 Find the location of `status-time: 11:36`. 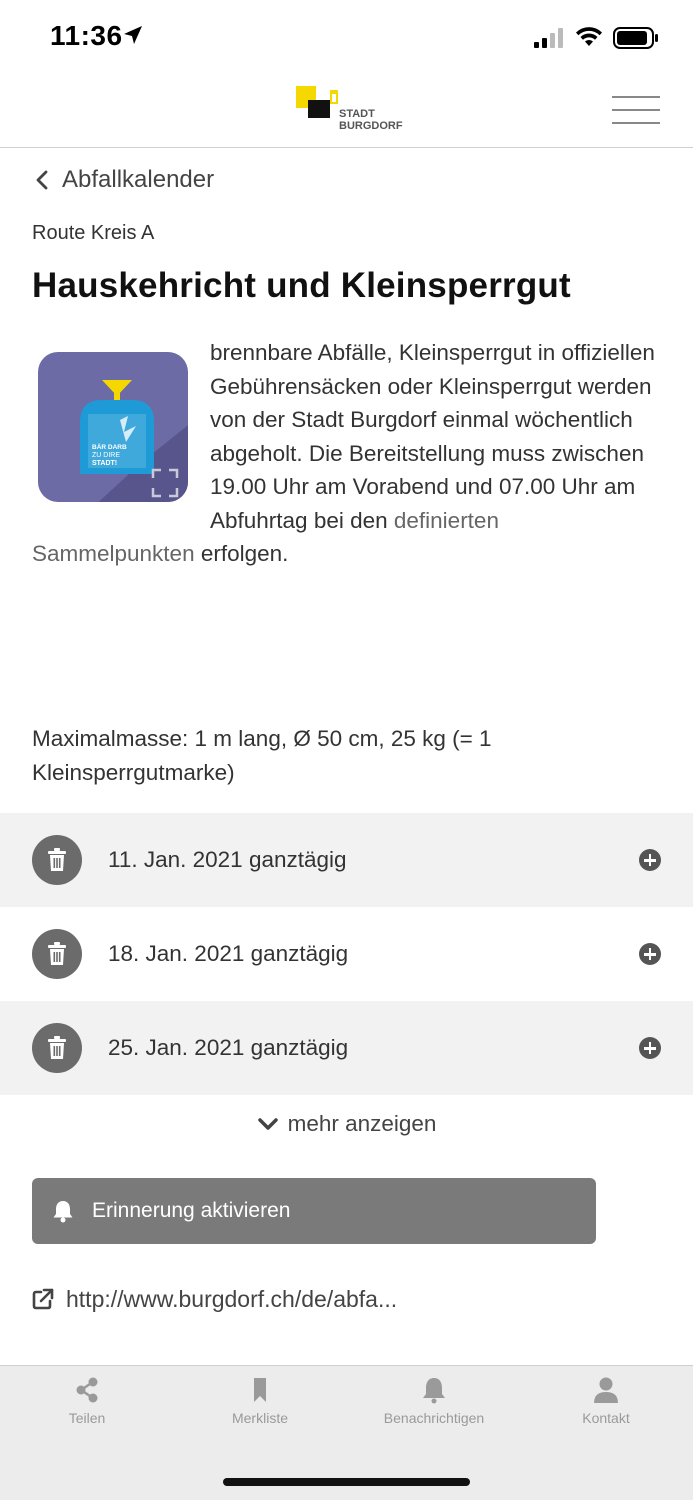

status-time: 11:36 is located at coordinates (86, 35).